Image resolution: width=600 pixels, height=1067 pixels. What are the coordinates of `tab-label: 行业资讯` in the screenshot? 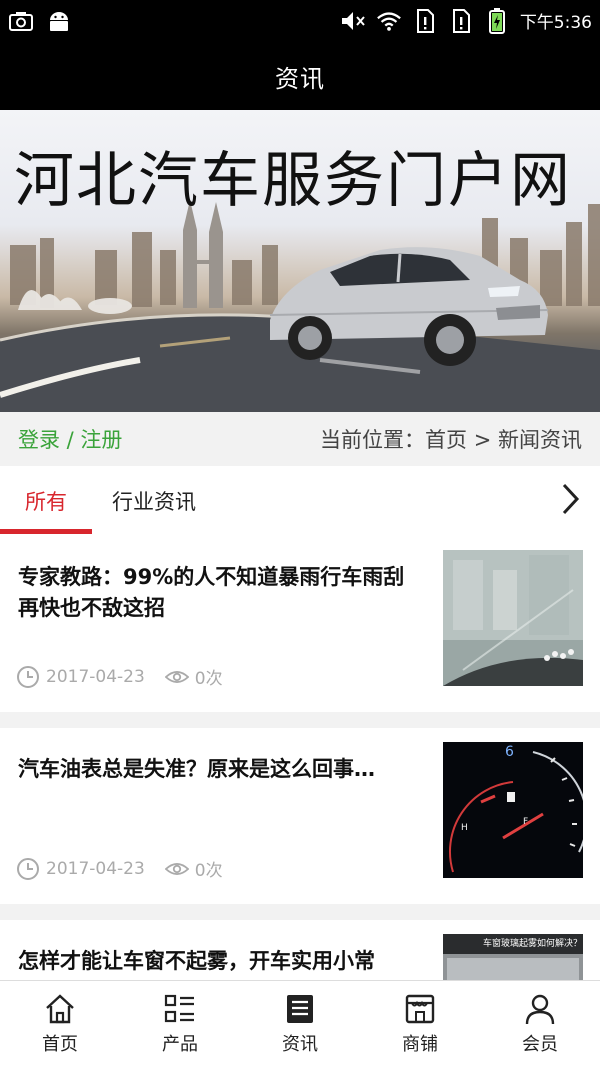 It's located at (154, 502).